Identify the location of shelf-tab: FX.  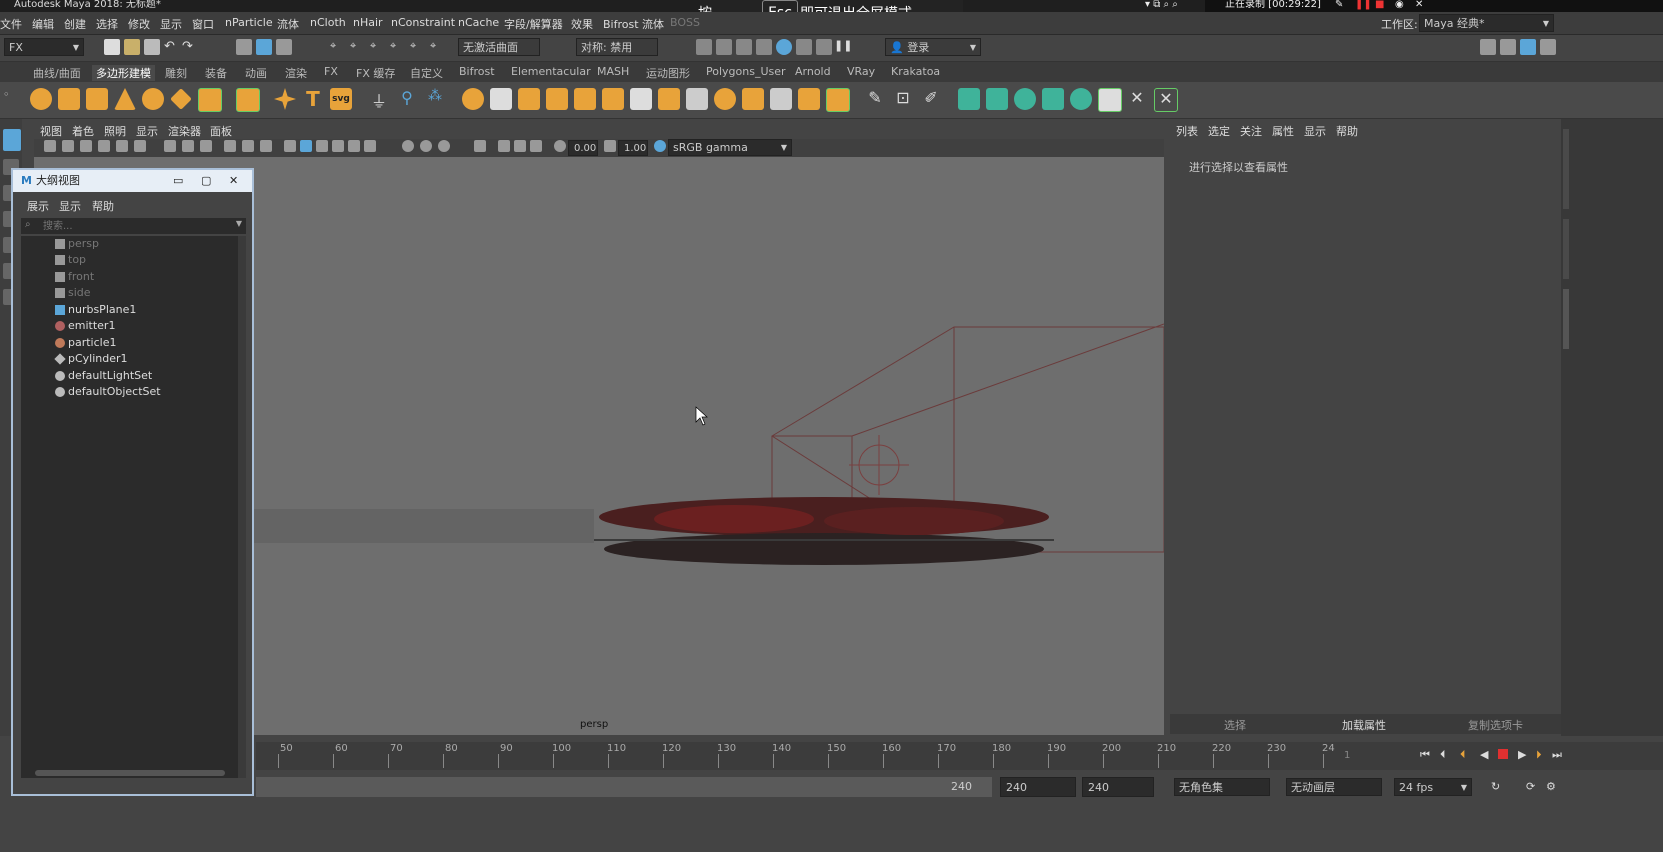
(331, 71).